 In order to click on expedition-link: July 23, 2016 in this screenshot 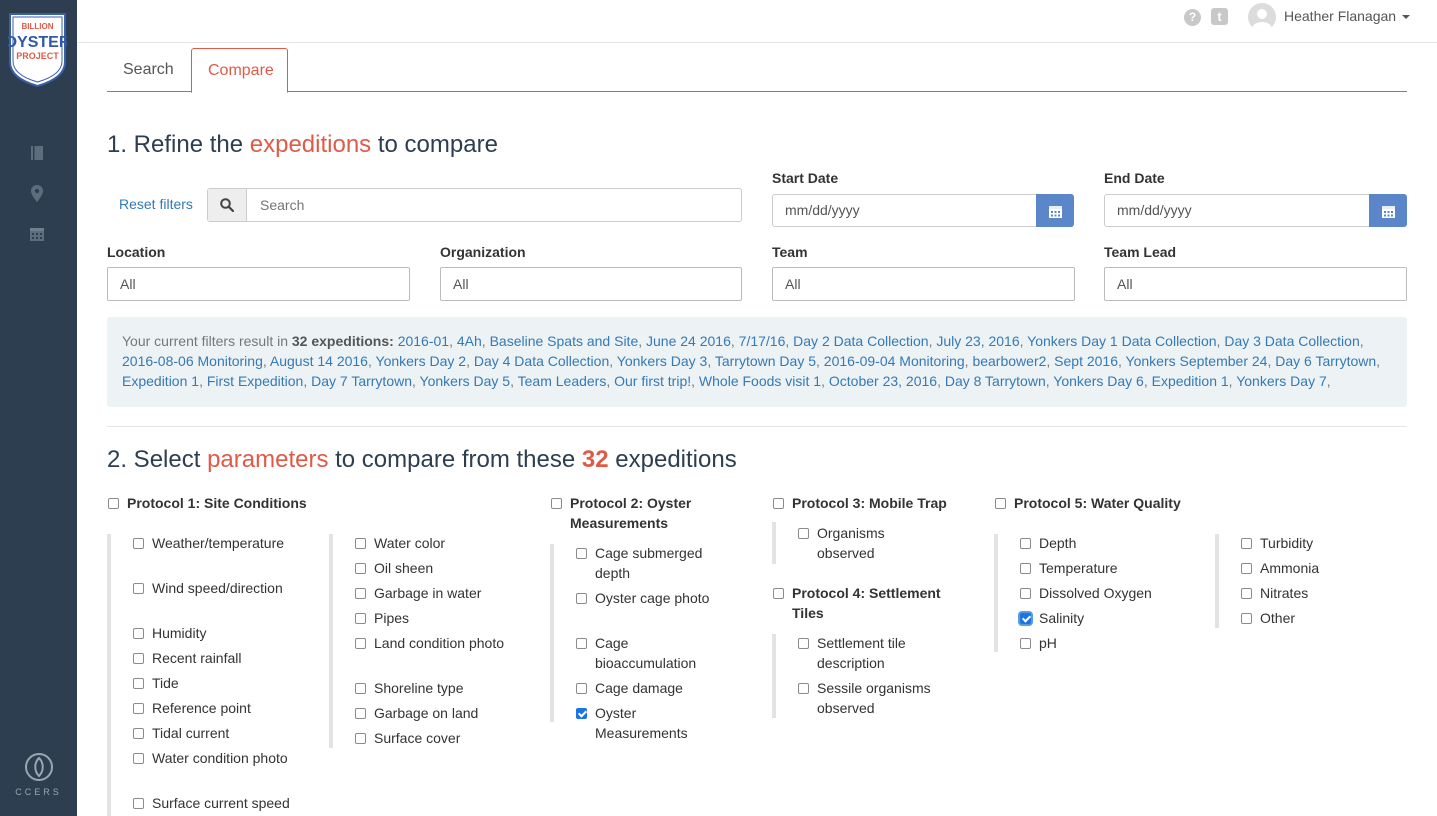, I will do `click(977, 341)`.